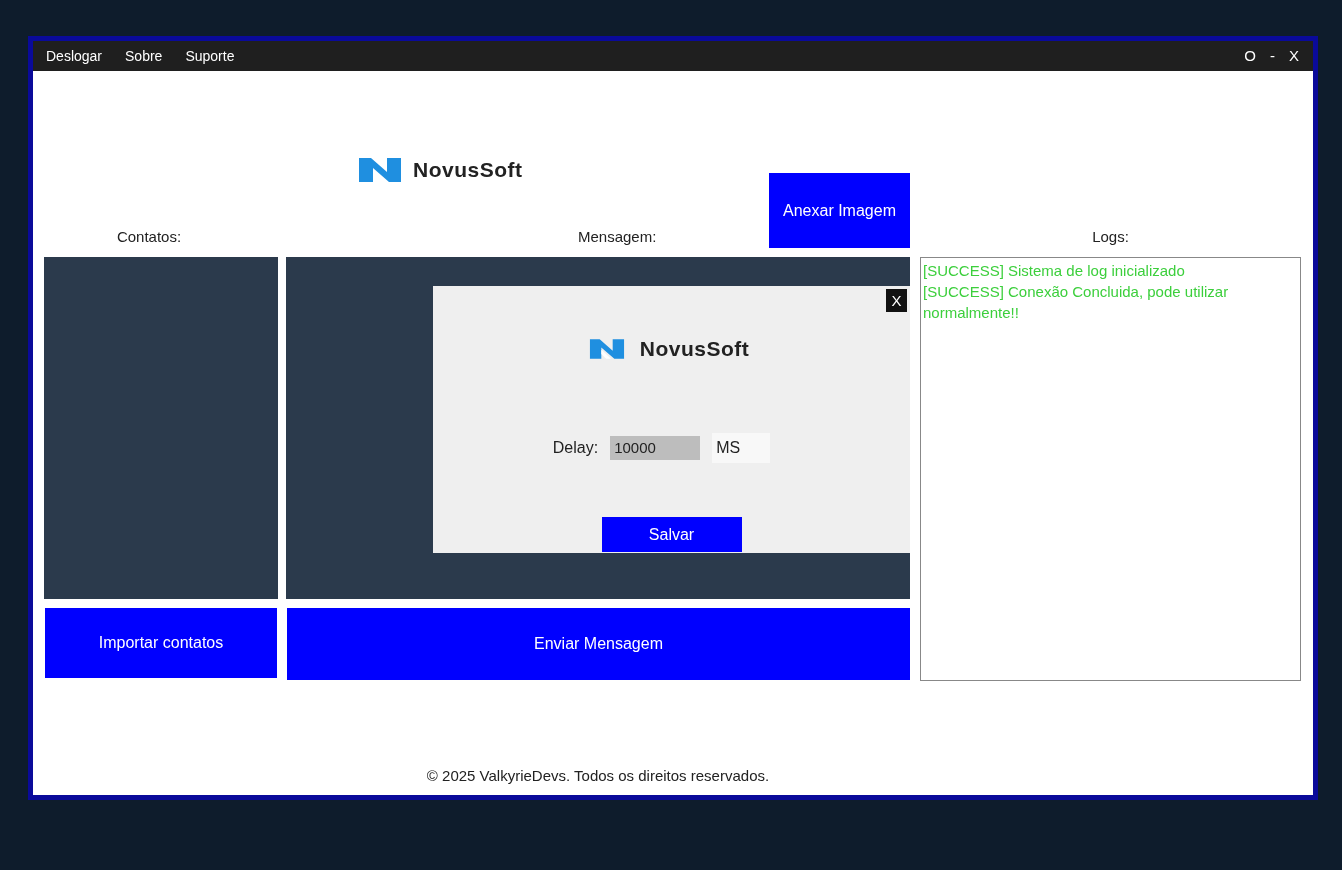 This screenshot has height=870, width=1342. I want to click on import-contacts-button: Importar contatos, so click(161, 643).